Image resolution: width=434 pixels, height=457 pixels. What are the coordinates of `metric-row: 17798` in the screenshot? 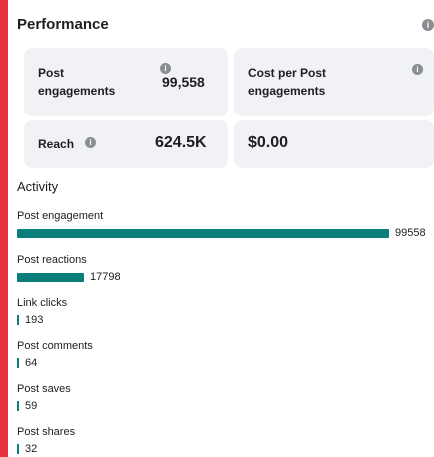 It's located at (69, 277).